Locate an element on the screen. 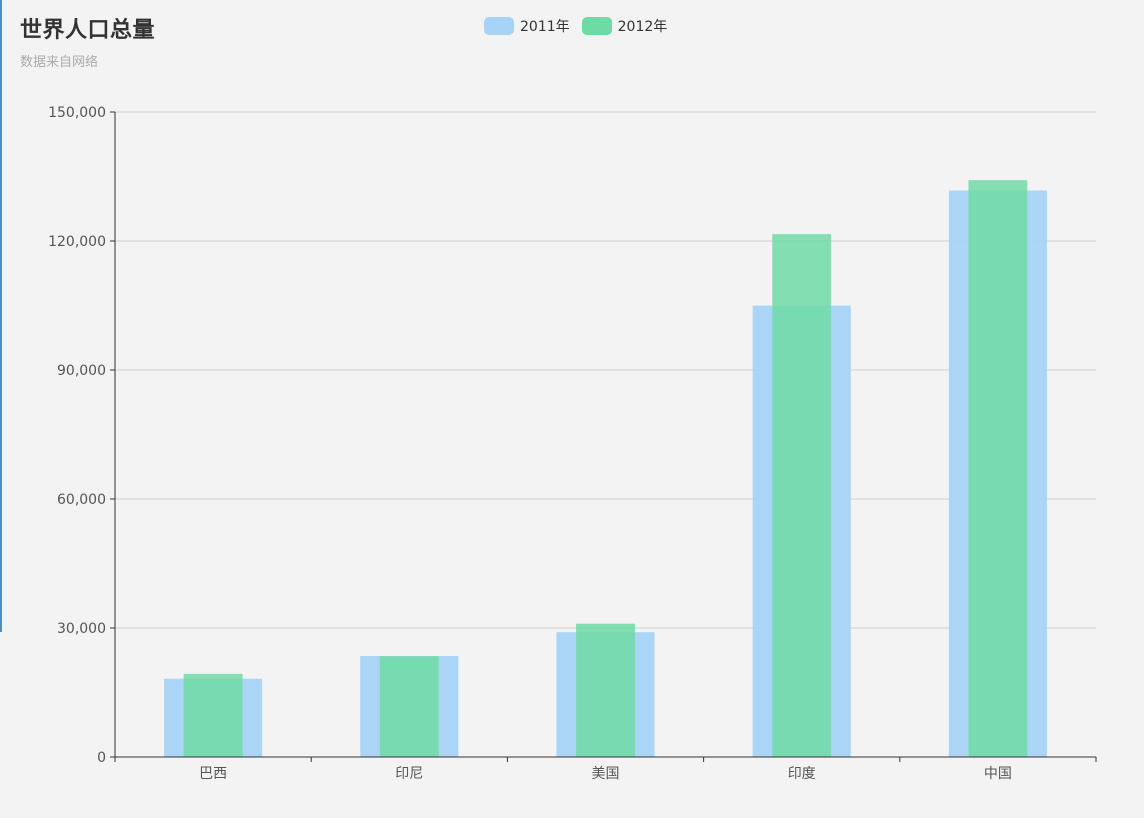 This screenshot has width=1144, height=818. x-tick-label: 巴西 is located at coordinates (213, 774).